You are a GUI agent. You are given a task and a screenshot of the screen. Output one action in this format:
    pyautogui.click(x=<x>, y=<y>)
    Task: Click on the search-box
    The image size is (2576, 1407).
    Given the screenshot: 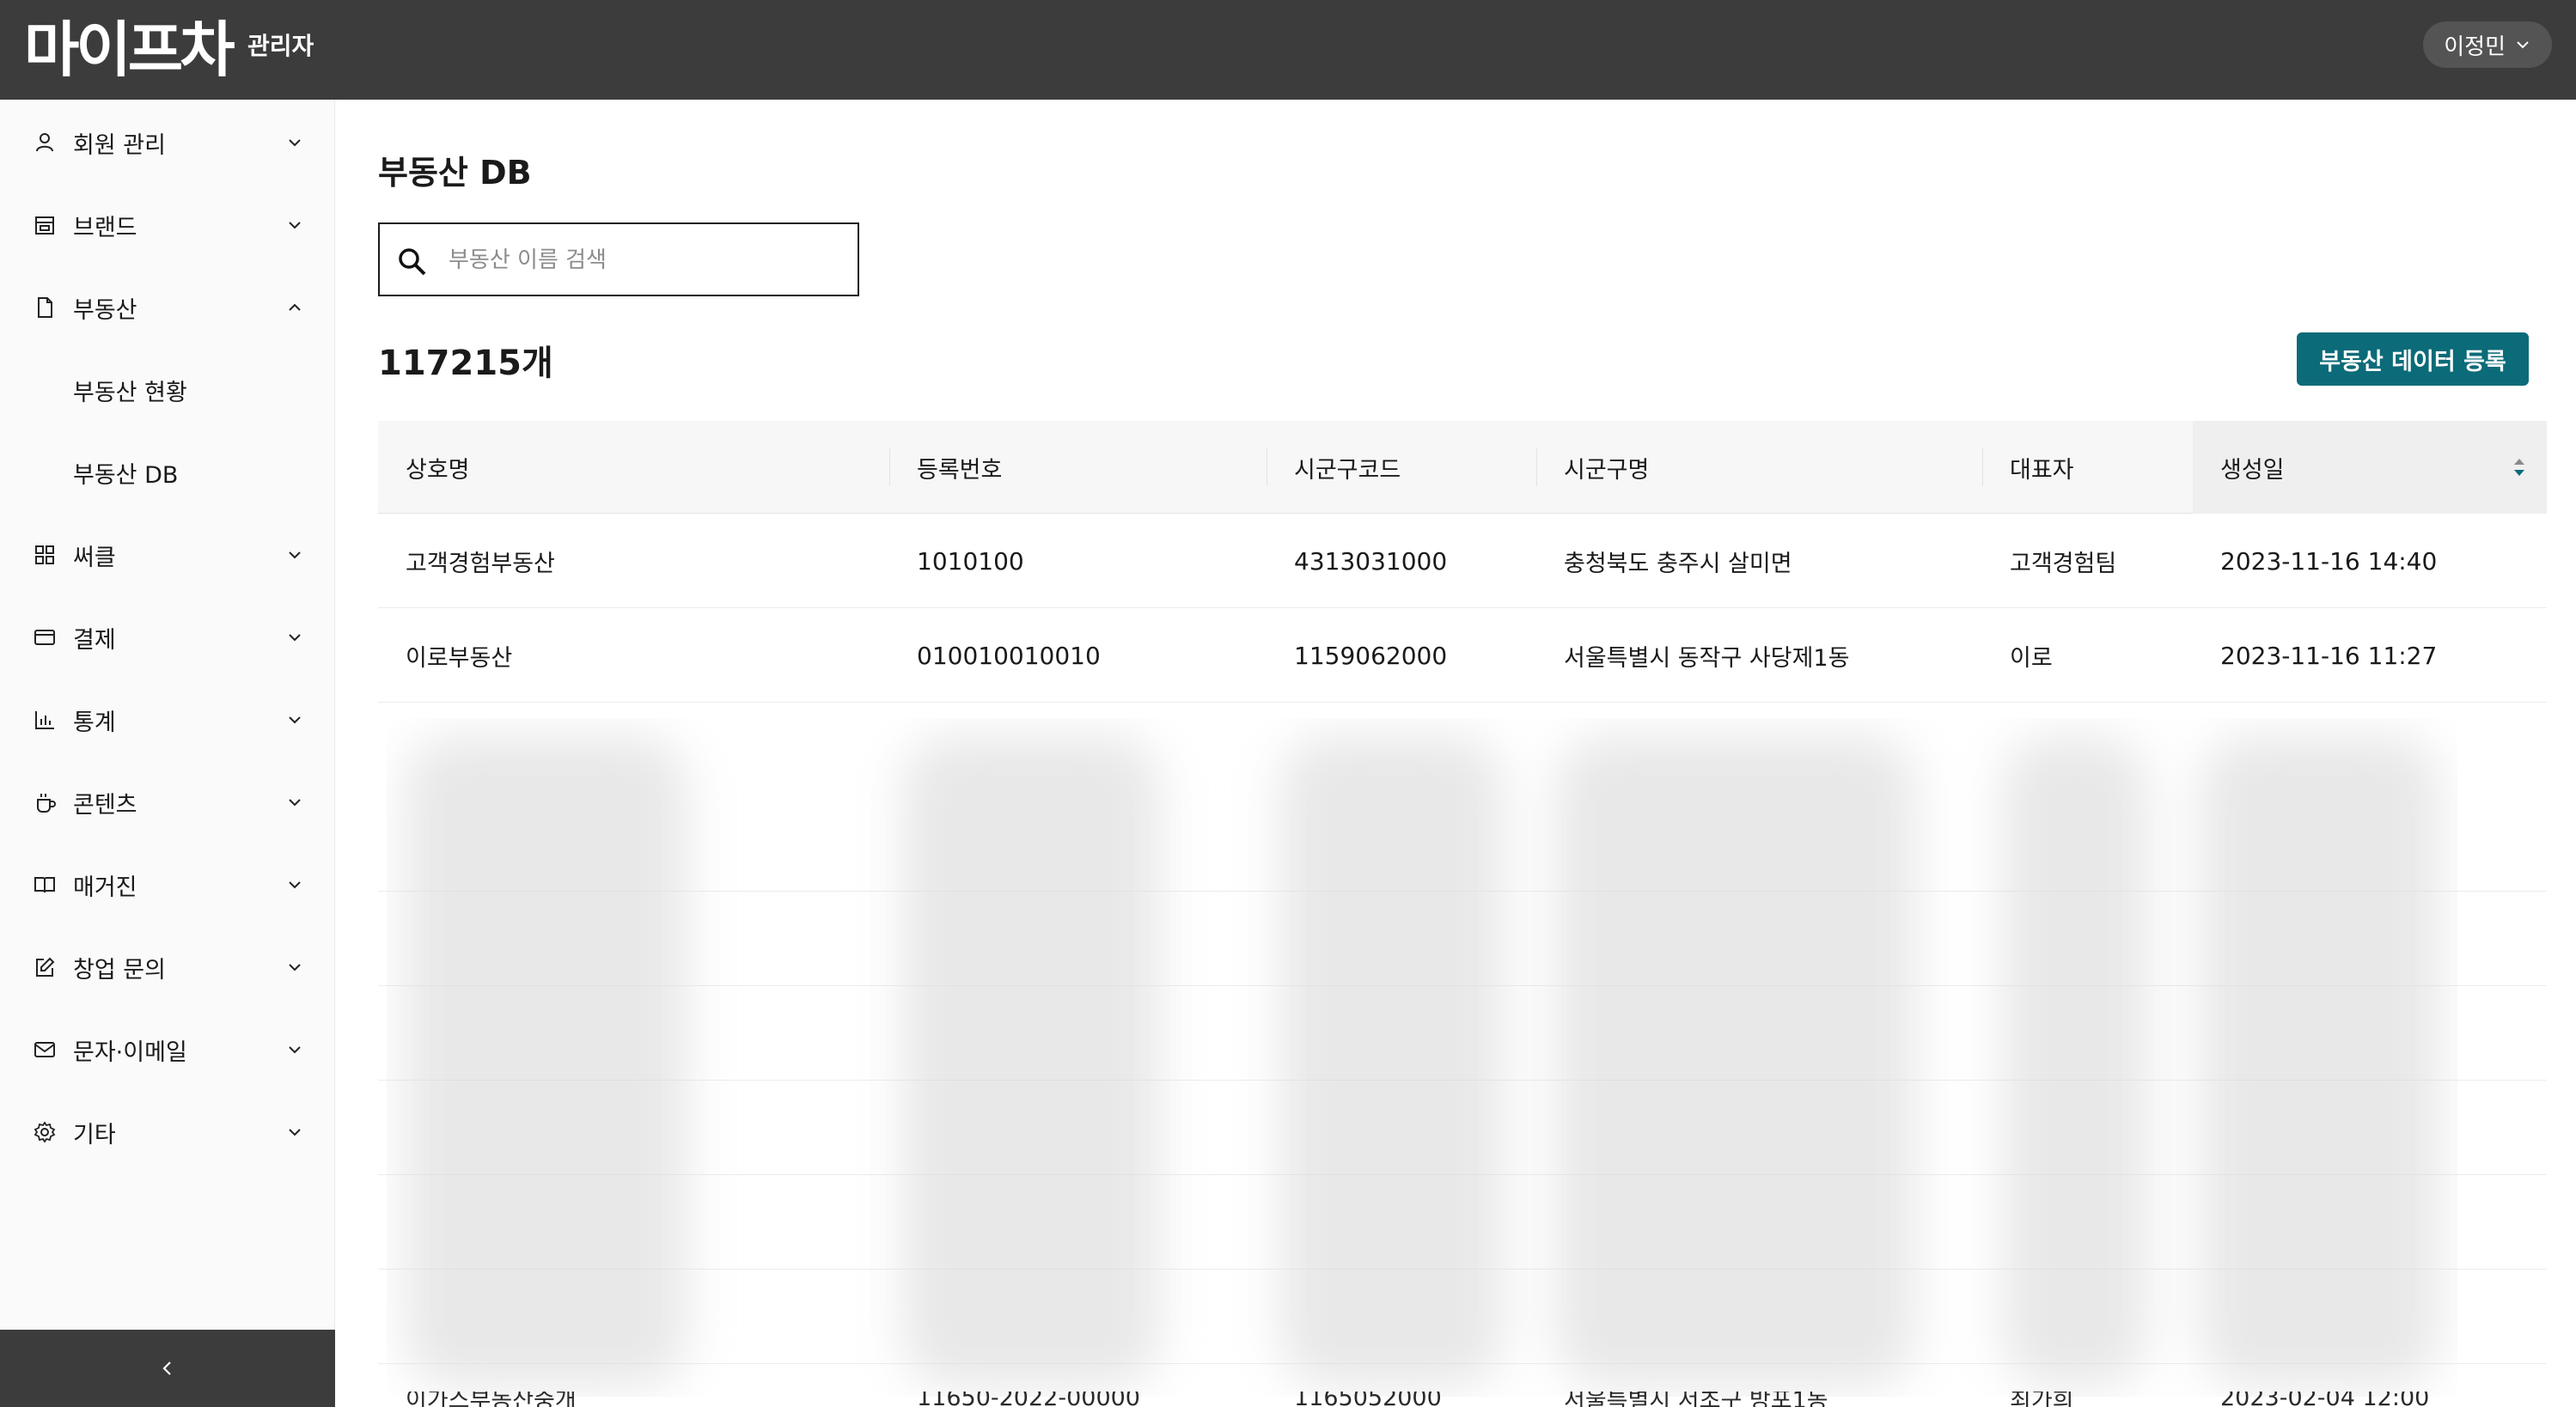 What is the action you would take?
    pyautogui.click(x=618, y=259)
    